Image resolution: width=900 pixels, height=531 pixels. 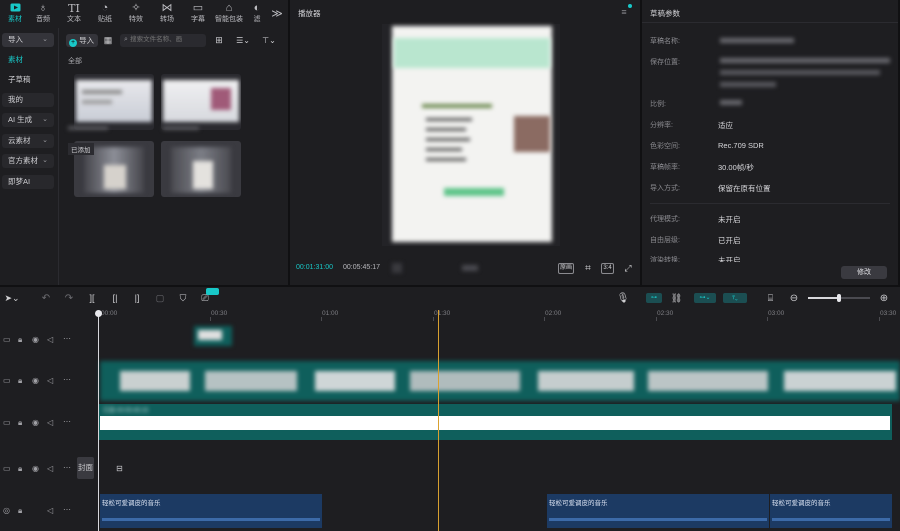 What do you see at coordinates (665, 13) in the screenshot?
I see `props-title: 草稿参数` at bounding box center [665, 13].